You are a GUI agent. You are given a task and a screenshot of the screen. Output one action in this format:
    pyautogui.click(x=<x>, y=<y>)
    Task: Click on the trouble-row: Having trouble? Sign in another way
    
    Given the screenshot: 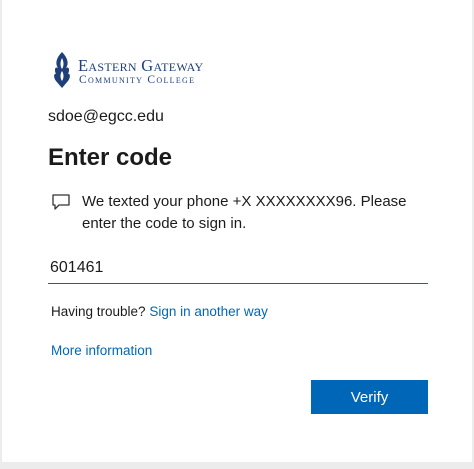 What is the action you would take?
    pyautogui.click(x=159, y=311)
    